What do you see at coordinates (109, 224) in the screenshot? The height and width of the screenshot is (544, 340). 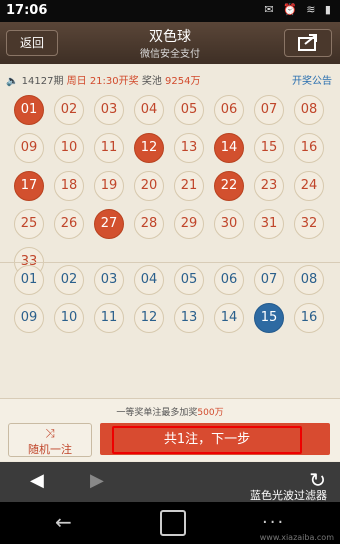 I see `red-ball-27: 27` at bounding box center [109, 224].